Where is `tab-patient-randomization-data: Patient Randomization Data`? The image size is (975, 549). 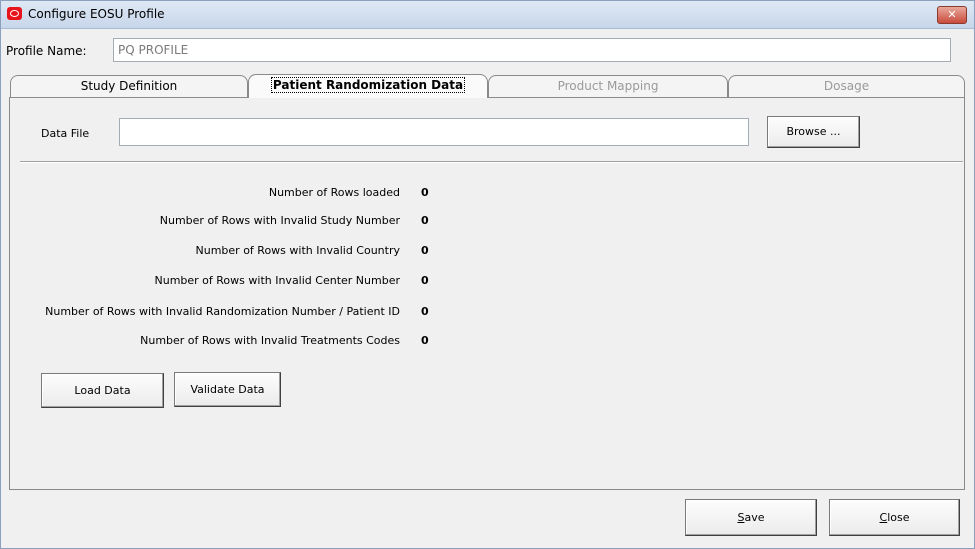 tab-patient-randomization-data: Patient Randomization Data is located at coordinates (368, 86).